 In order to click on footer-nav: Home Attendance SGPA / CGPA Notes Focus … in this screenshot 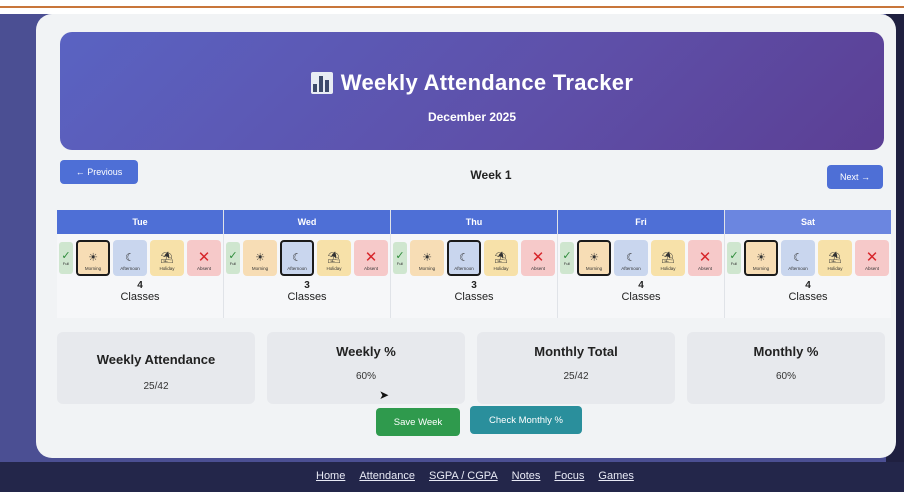, I will do `click(475, 476)`.